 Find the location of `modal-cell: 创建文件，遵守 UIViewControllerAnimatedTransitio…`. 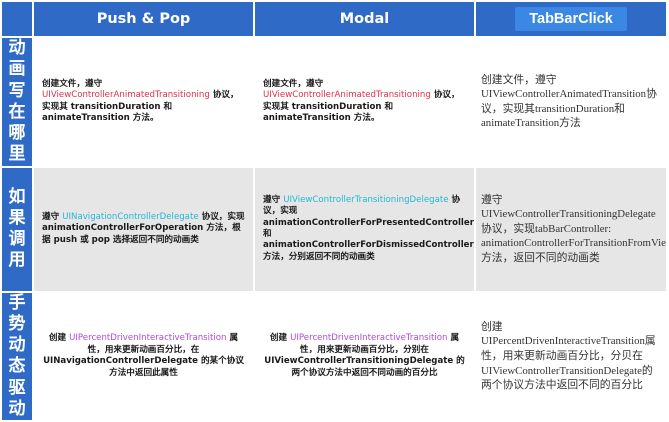

modal-cell: 创建文件，遵守 UIViewControllerAnimatedTransitio… is located at coordinates (364, 102).